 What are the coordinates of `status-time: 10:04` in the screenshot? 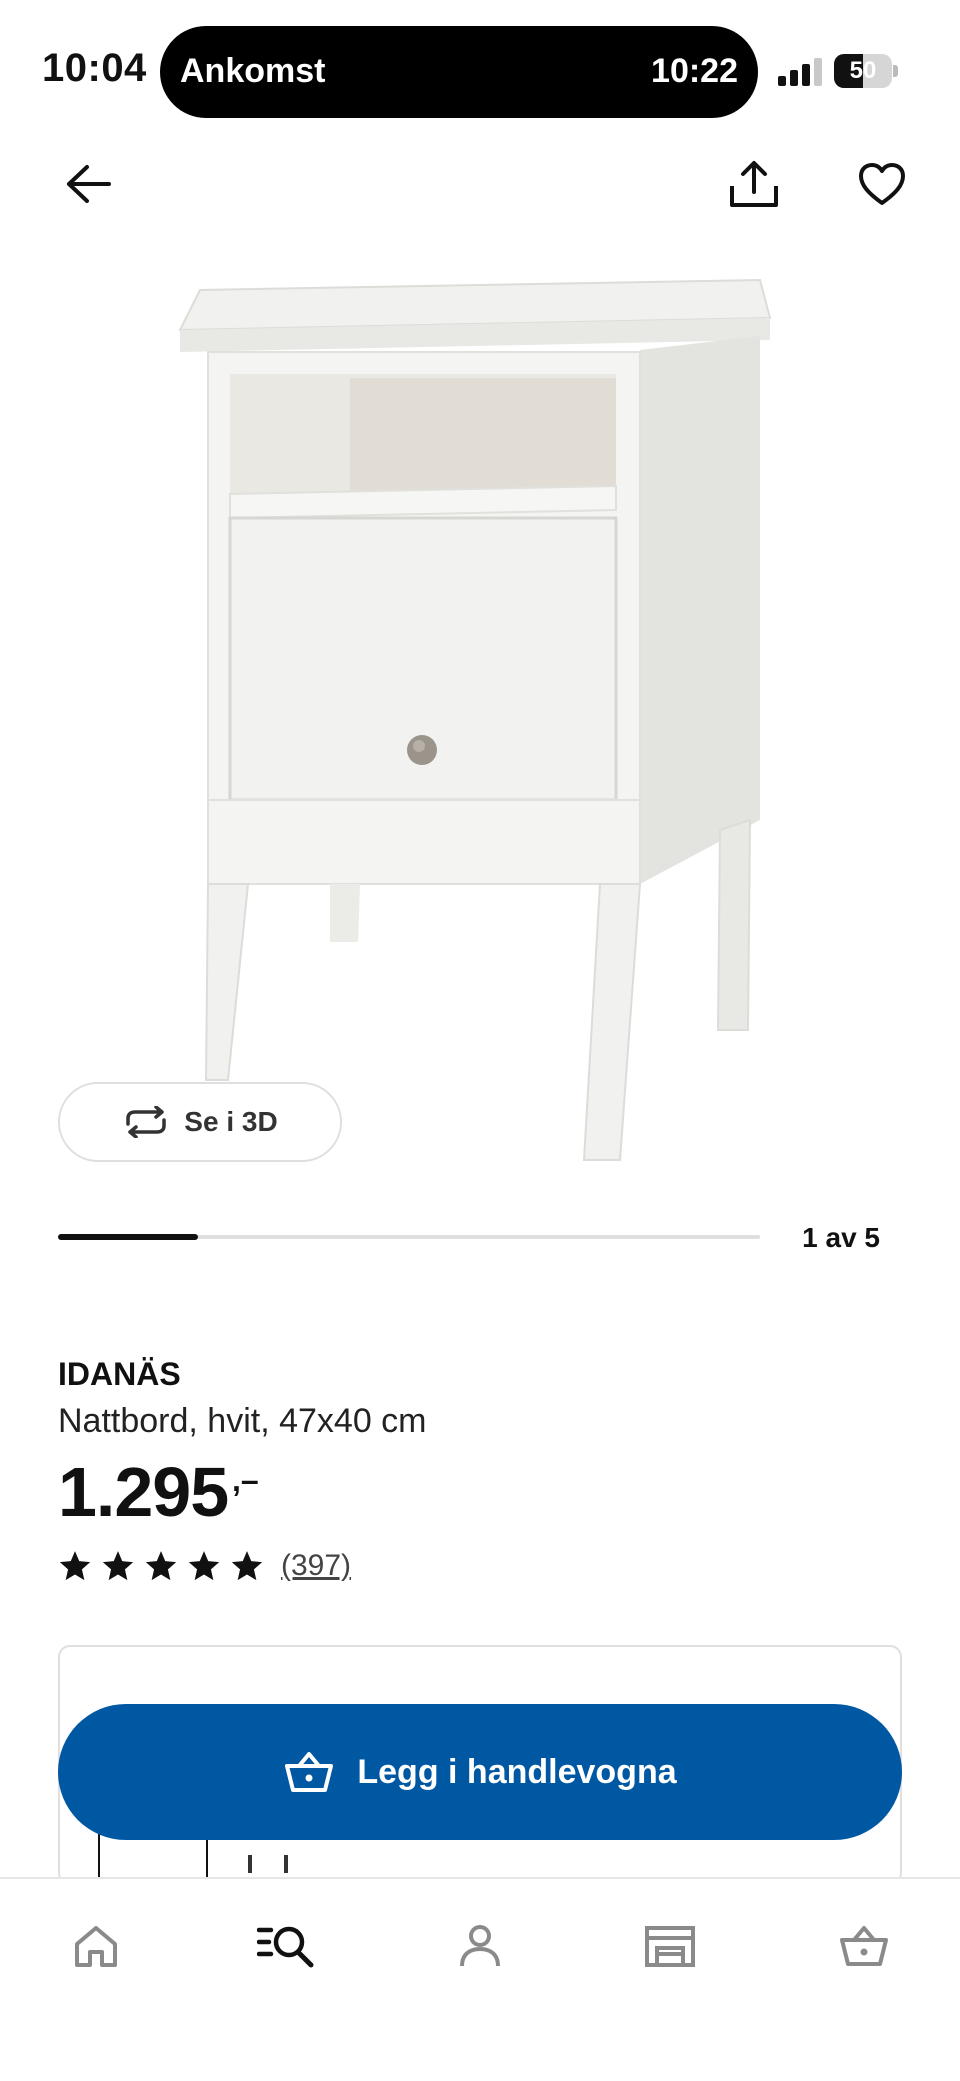 It's located at (94, 68).